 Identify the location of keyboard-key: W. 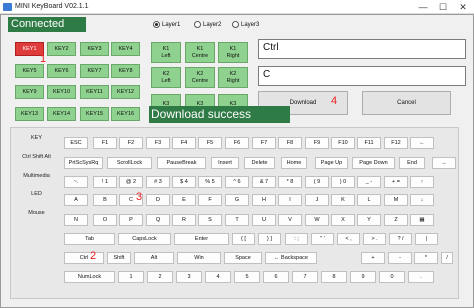
(317, 220).